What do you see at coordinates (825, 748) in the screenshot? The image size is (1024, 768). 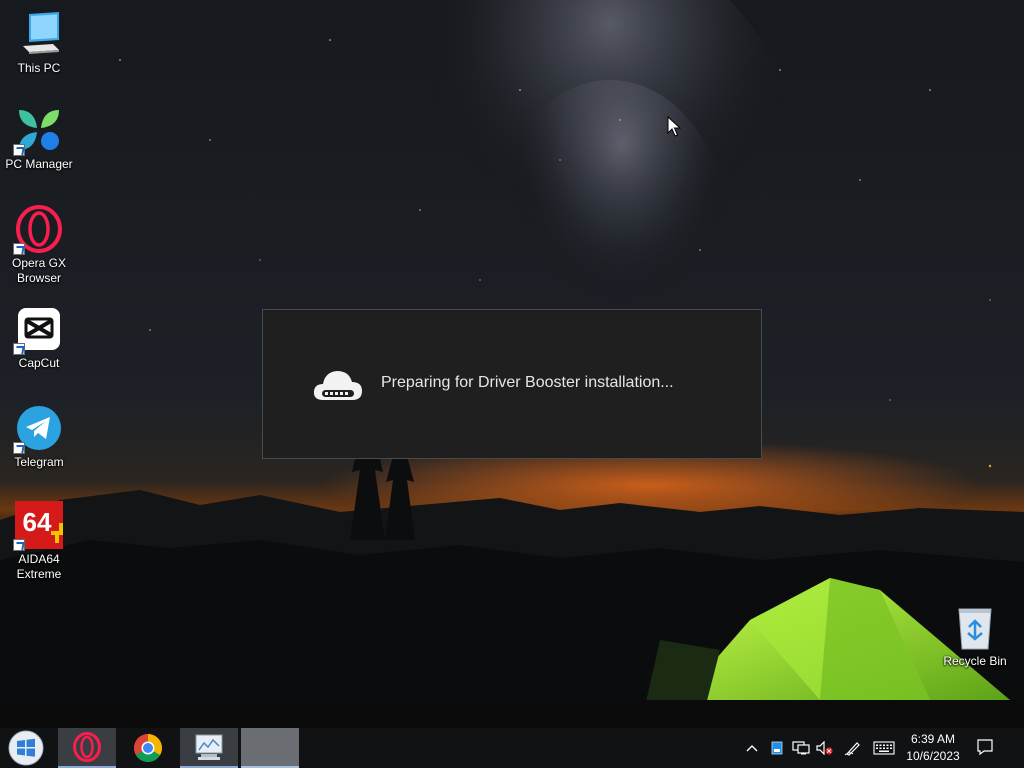 I see `volume-muted-icon` at bounding box center [825, 748].